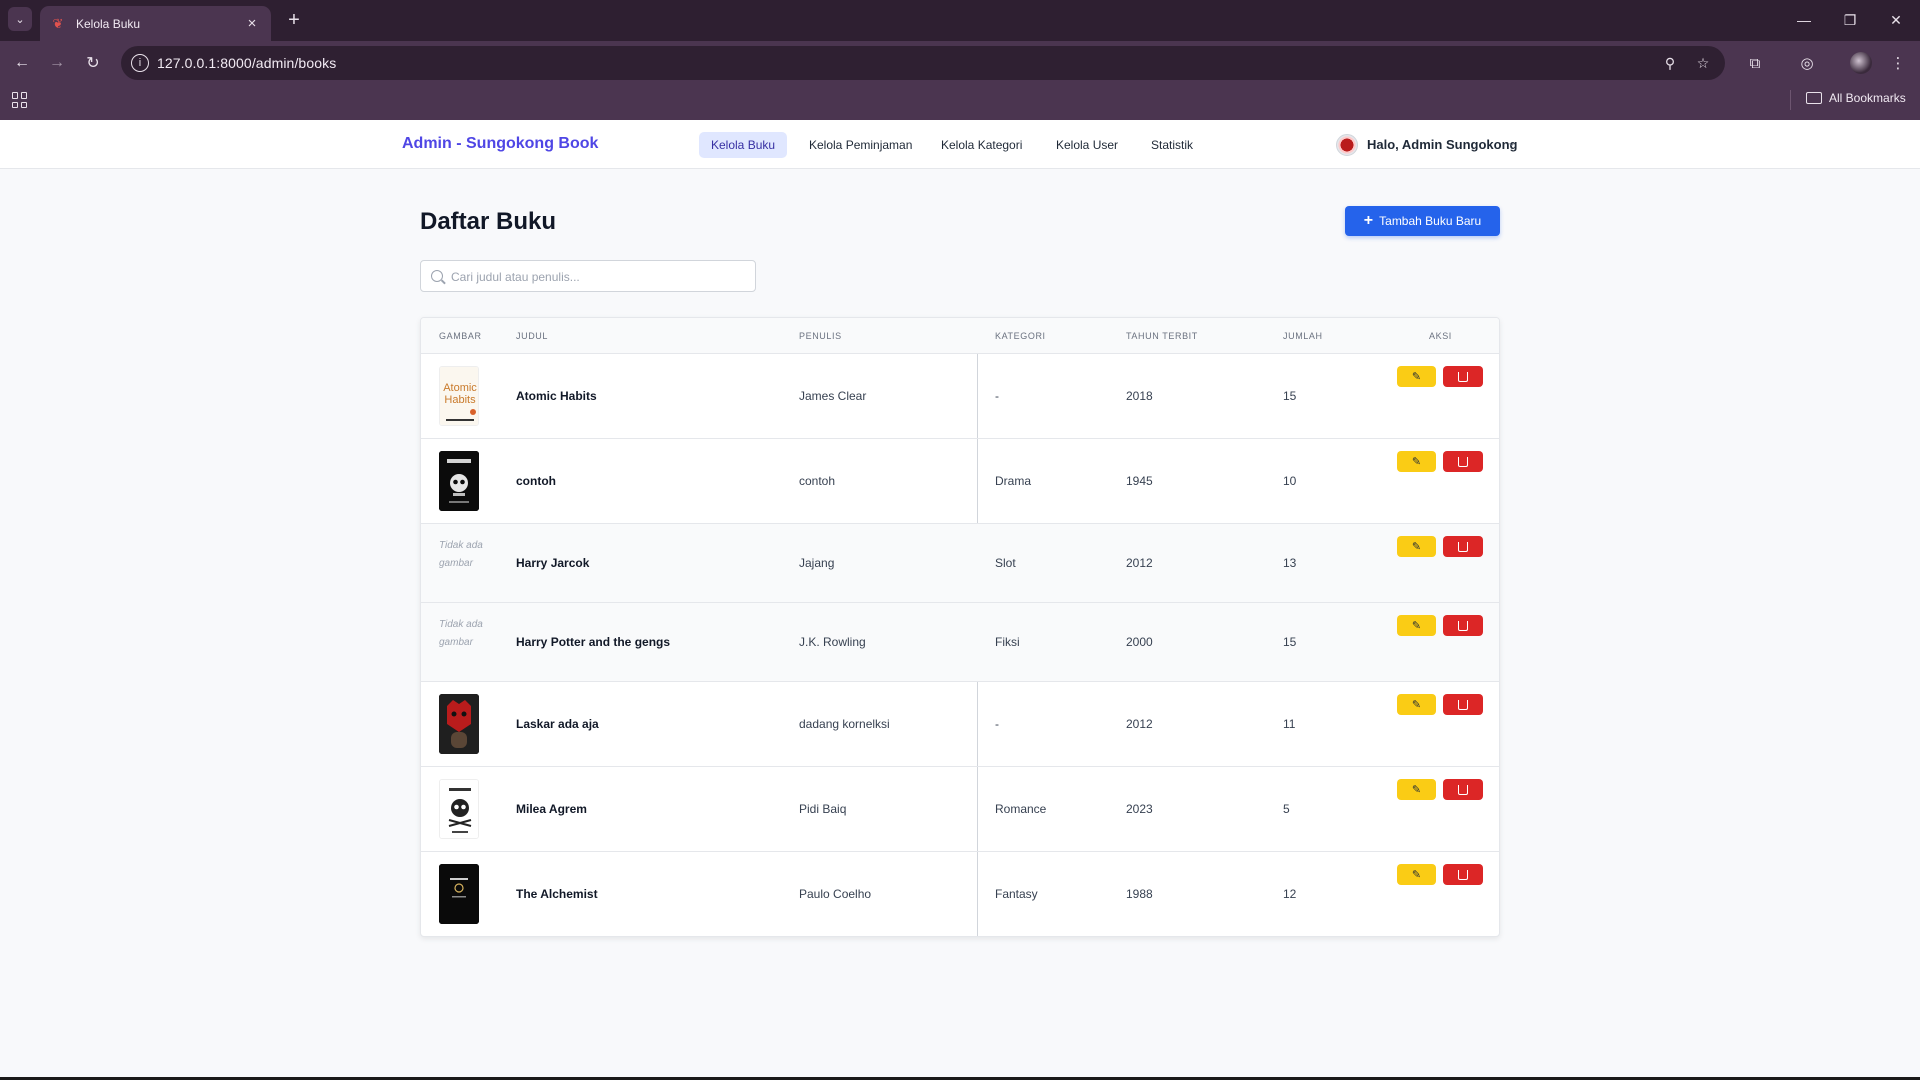 The height and width of the screenshot is (1080, 1920). What do you see at coordinates (1790, 100) in the screenshot?
I see `bookmarks-separator` at bounding box center [1790, 100].